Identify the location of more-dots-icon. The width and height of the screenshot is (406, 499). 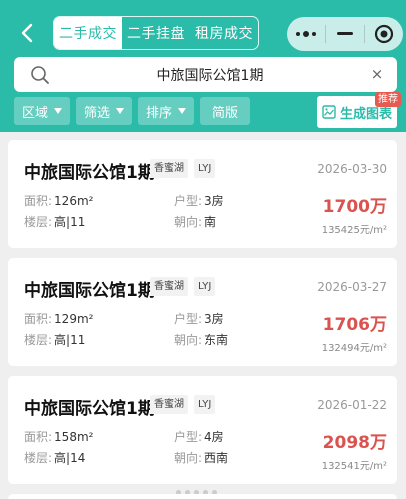
(306, 34).